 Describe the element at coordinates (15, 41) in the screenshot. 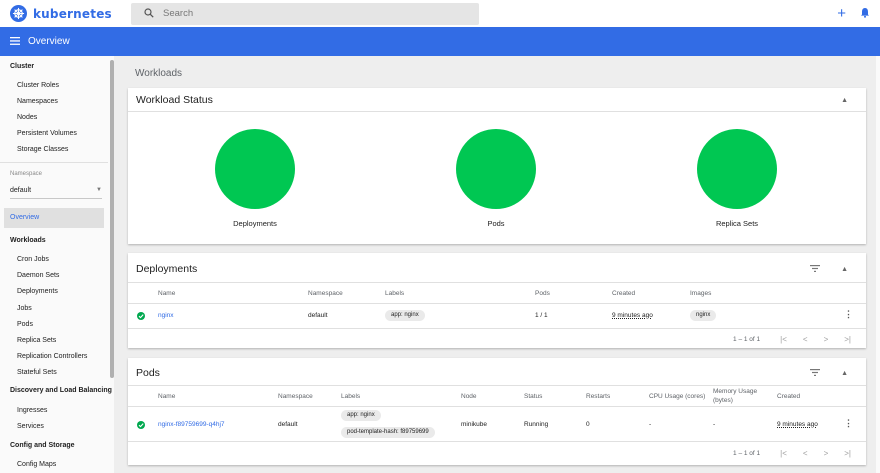

I see `hamburger-menu-icon` at that location.